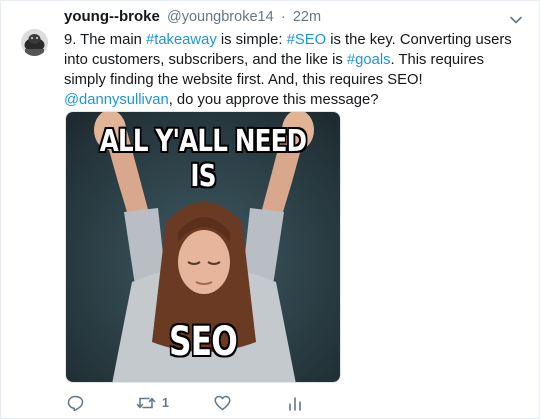 The height and width of the screenshot is (419, 540). Describe the element at coordinates (105, 40) in the screenshot. I see `tweet-text-segment: 9. The main` at that location.